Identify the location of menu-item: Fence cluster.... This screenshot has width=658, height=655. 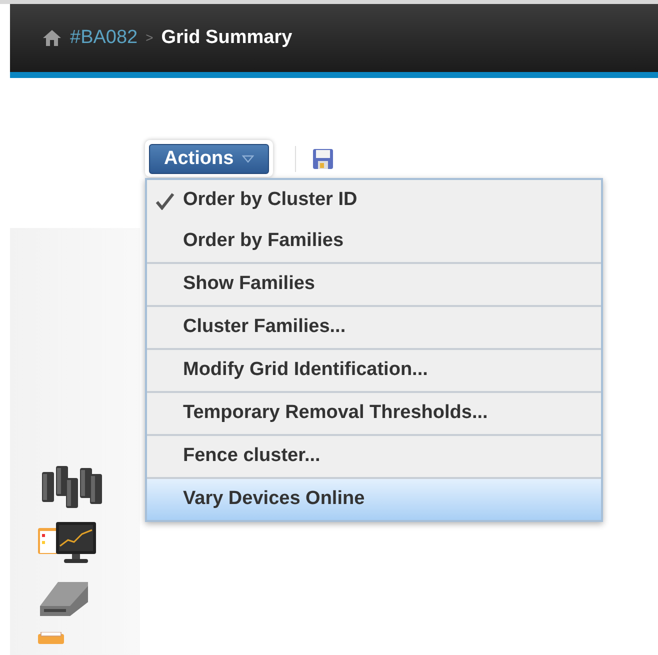
(374, 456).